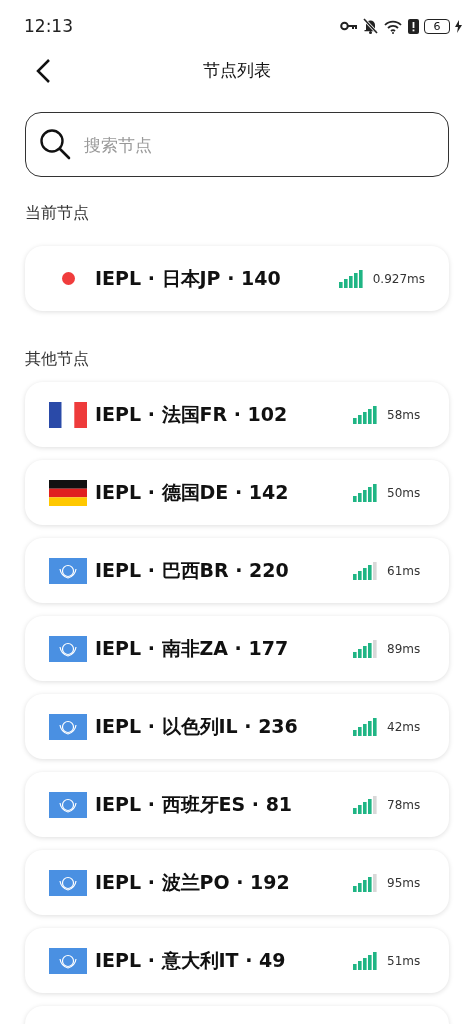 The width and height of the screenshot is (474, 1024). What do you see at coordinates (57, 359) in the screenshot?
I see `section-title: 其他节点` at bounding box center [57, 359].